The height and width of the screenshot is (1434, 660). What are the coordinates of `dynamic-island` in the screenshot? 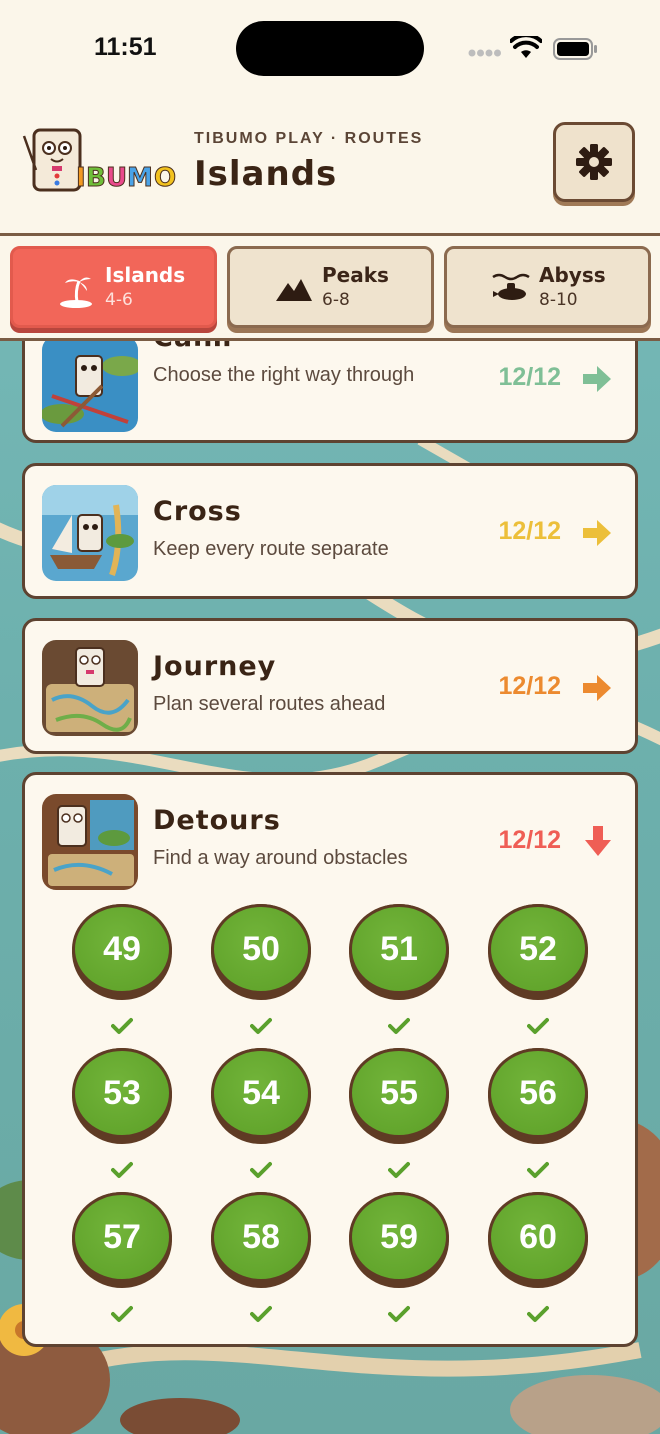 It's located at (330, 48).